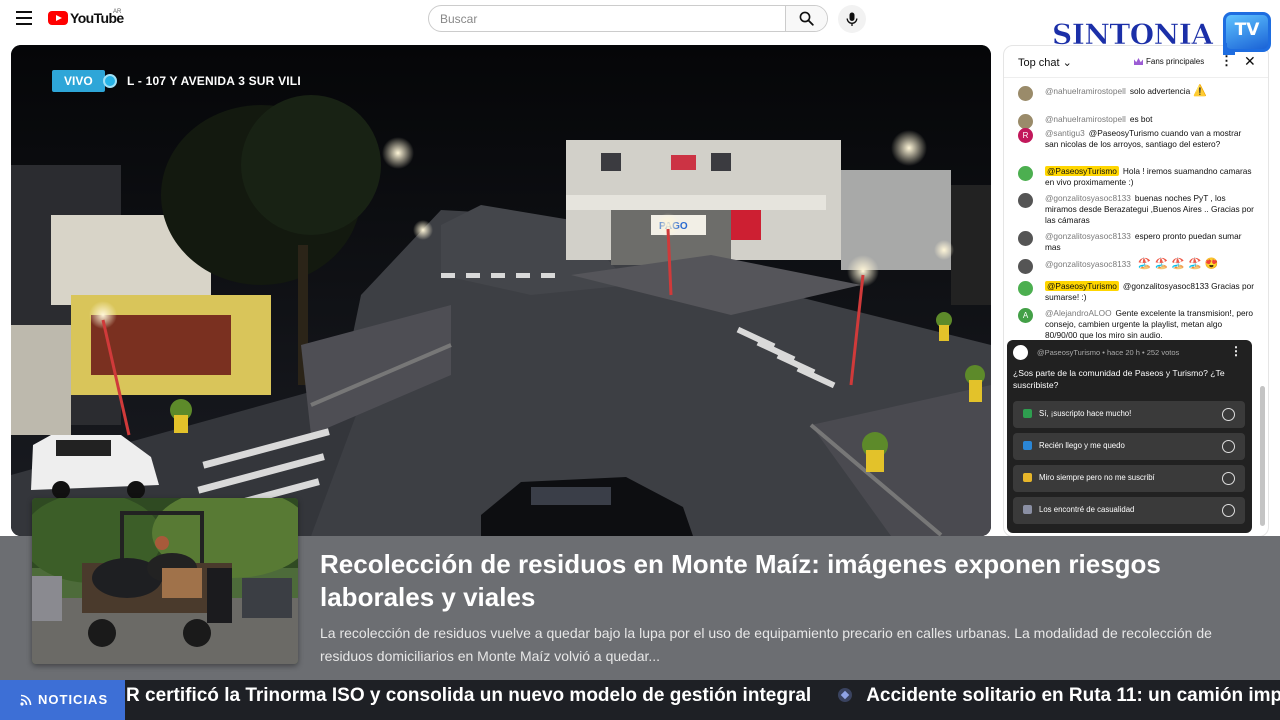  I want to click on ticker-label-text: NOTICIAS, so click(73, 699).